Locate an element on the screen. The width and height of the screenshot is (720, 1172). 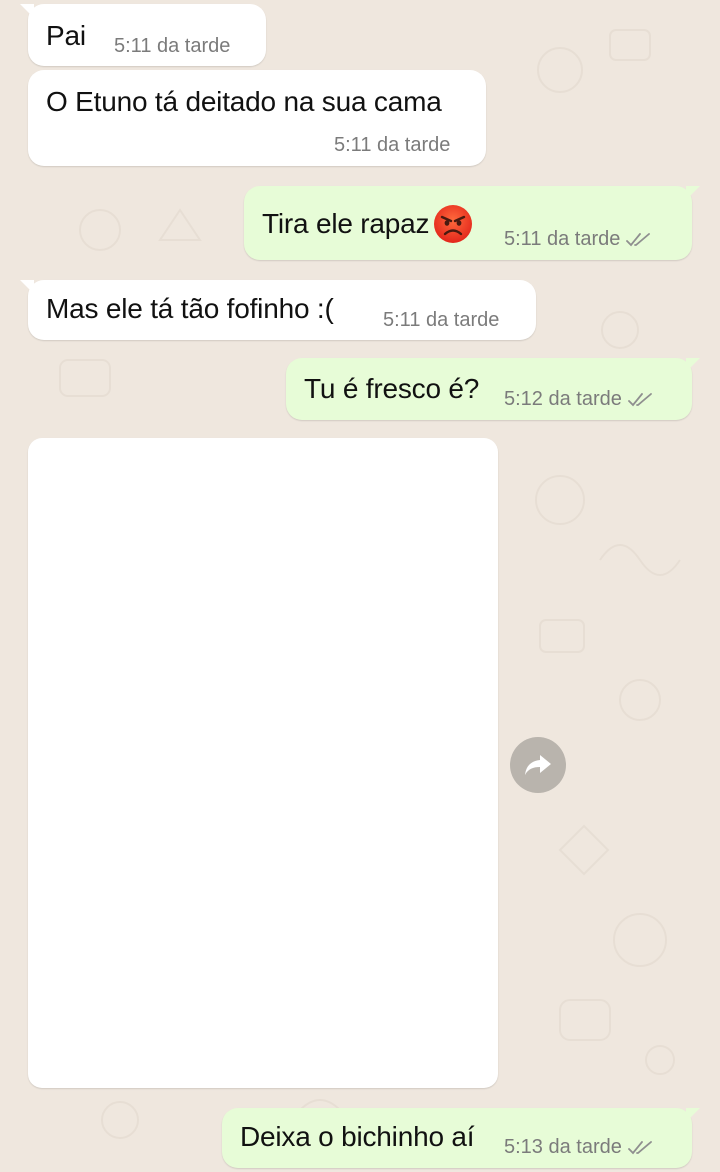
outgoing-message: Deixa o bichinho aí 5:13 da tarde is located at coordinates (461, 1138).